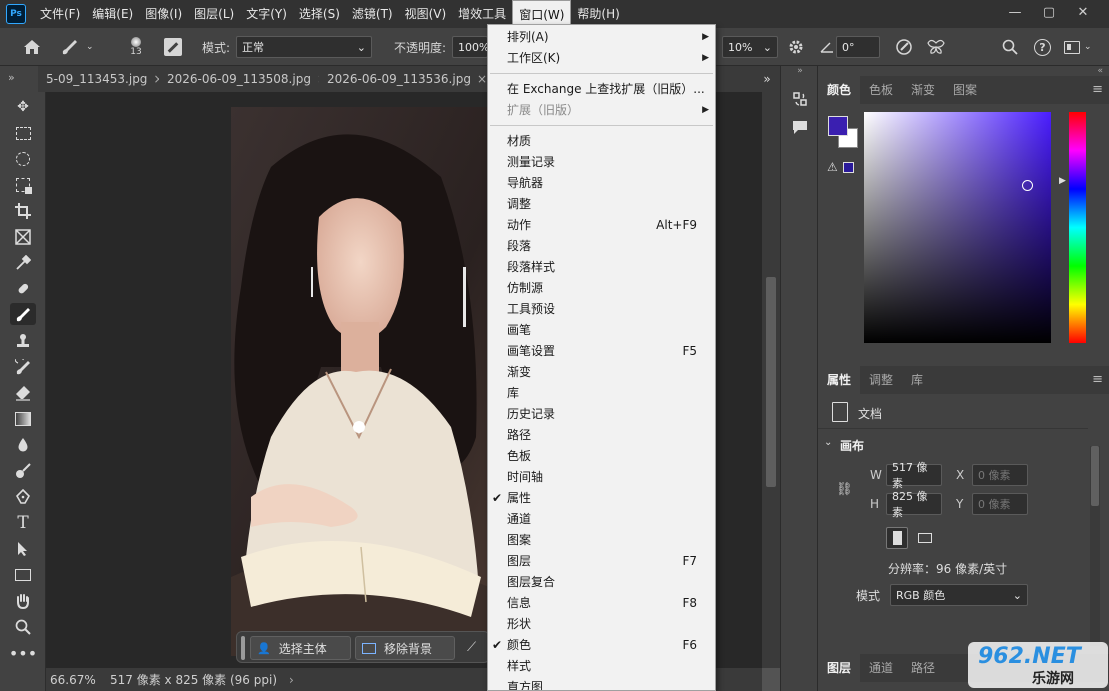 Image resolution: width=1109 pixels, height=691 pixels. Describe the element at coordinates (23, 445) in the screenshot. I see `blur-tool-icon` at that location.